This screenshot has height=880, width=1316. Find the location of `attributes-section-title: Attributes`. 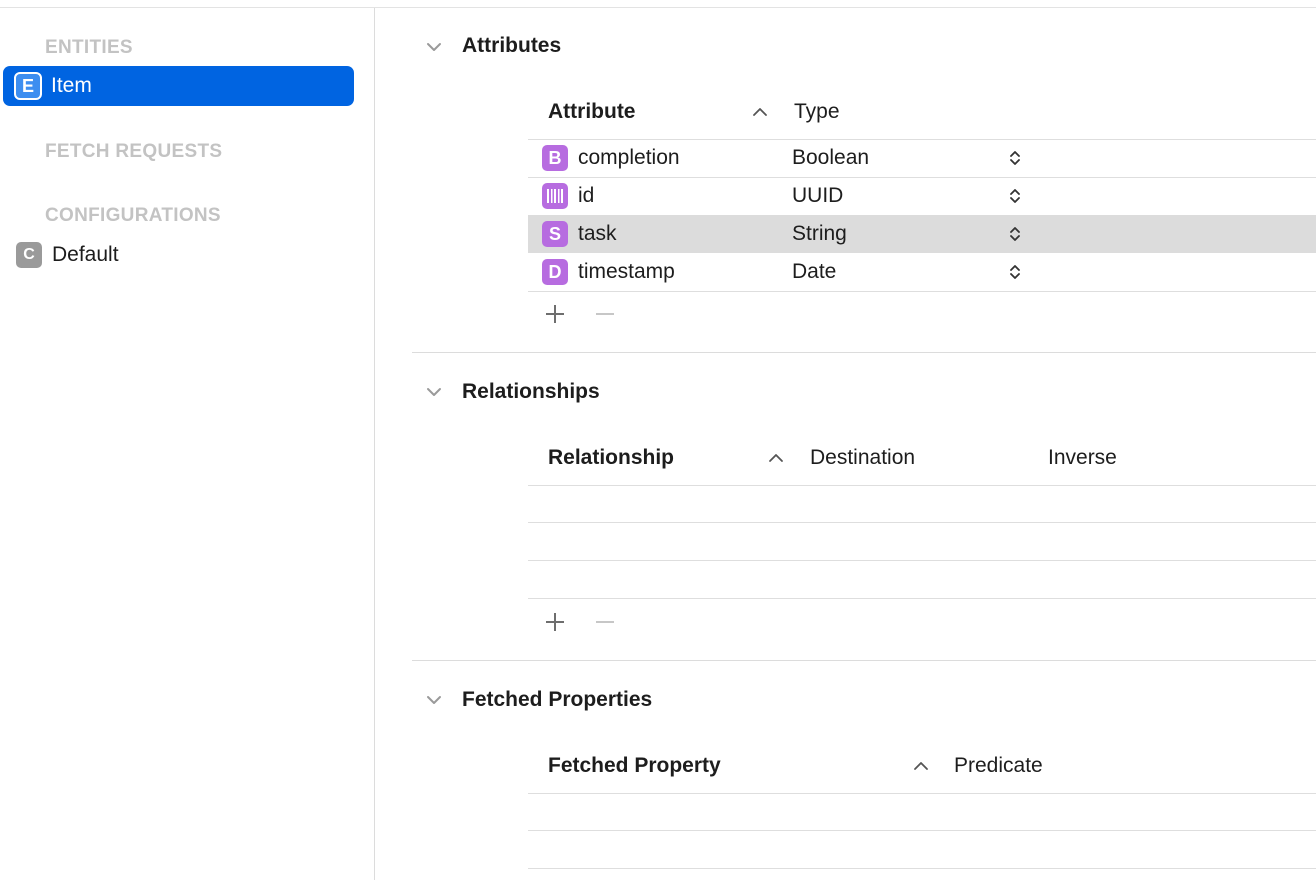

attributes-section-title: Attributes is located at coordinates (512, 45).